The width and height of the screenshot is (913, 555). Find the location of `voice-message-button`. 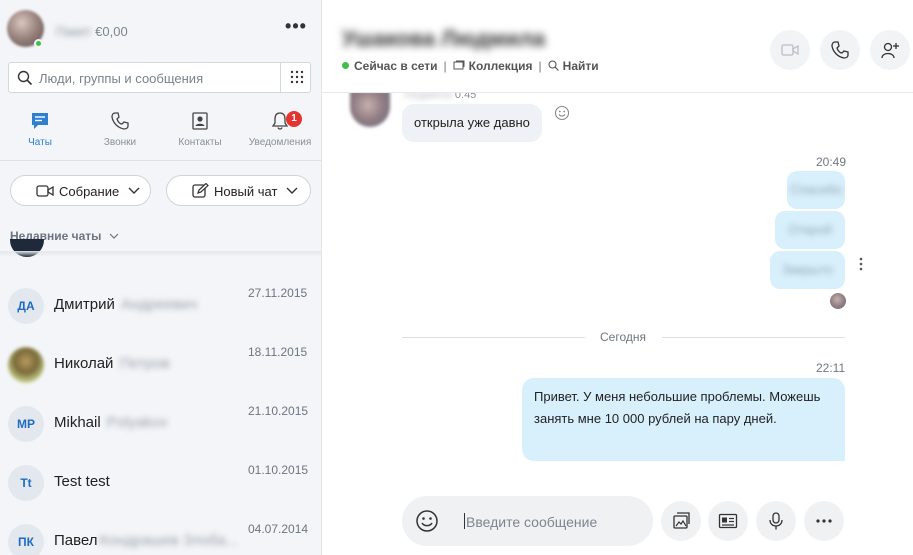

voice-message-button is located at coordinates (776, 521).